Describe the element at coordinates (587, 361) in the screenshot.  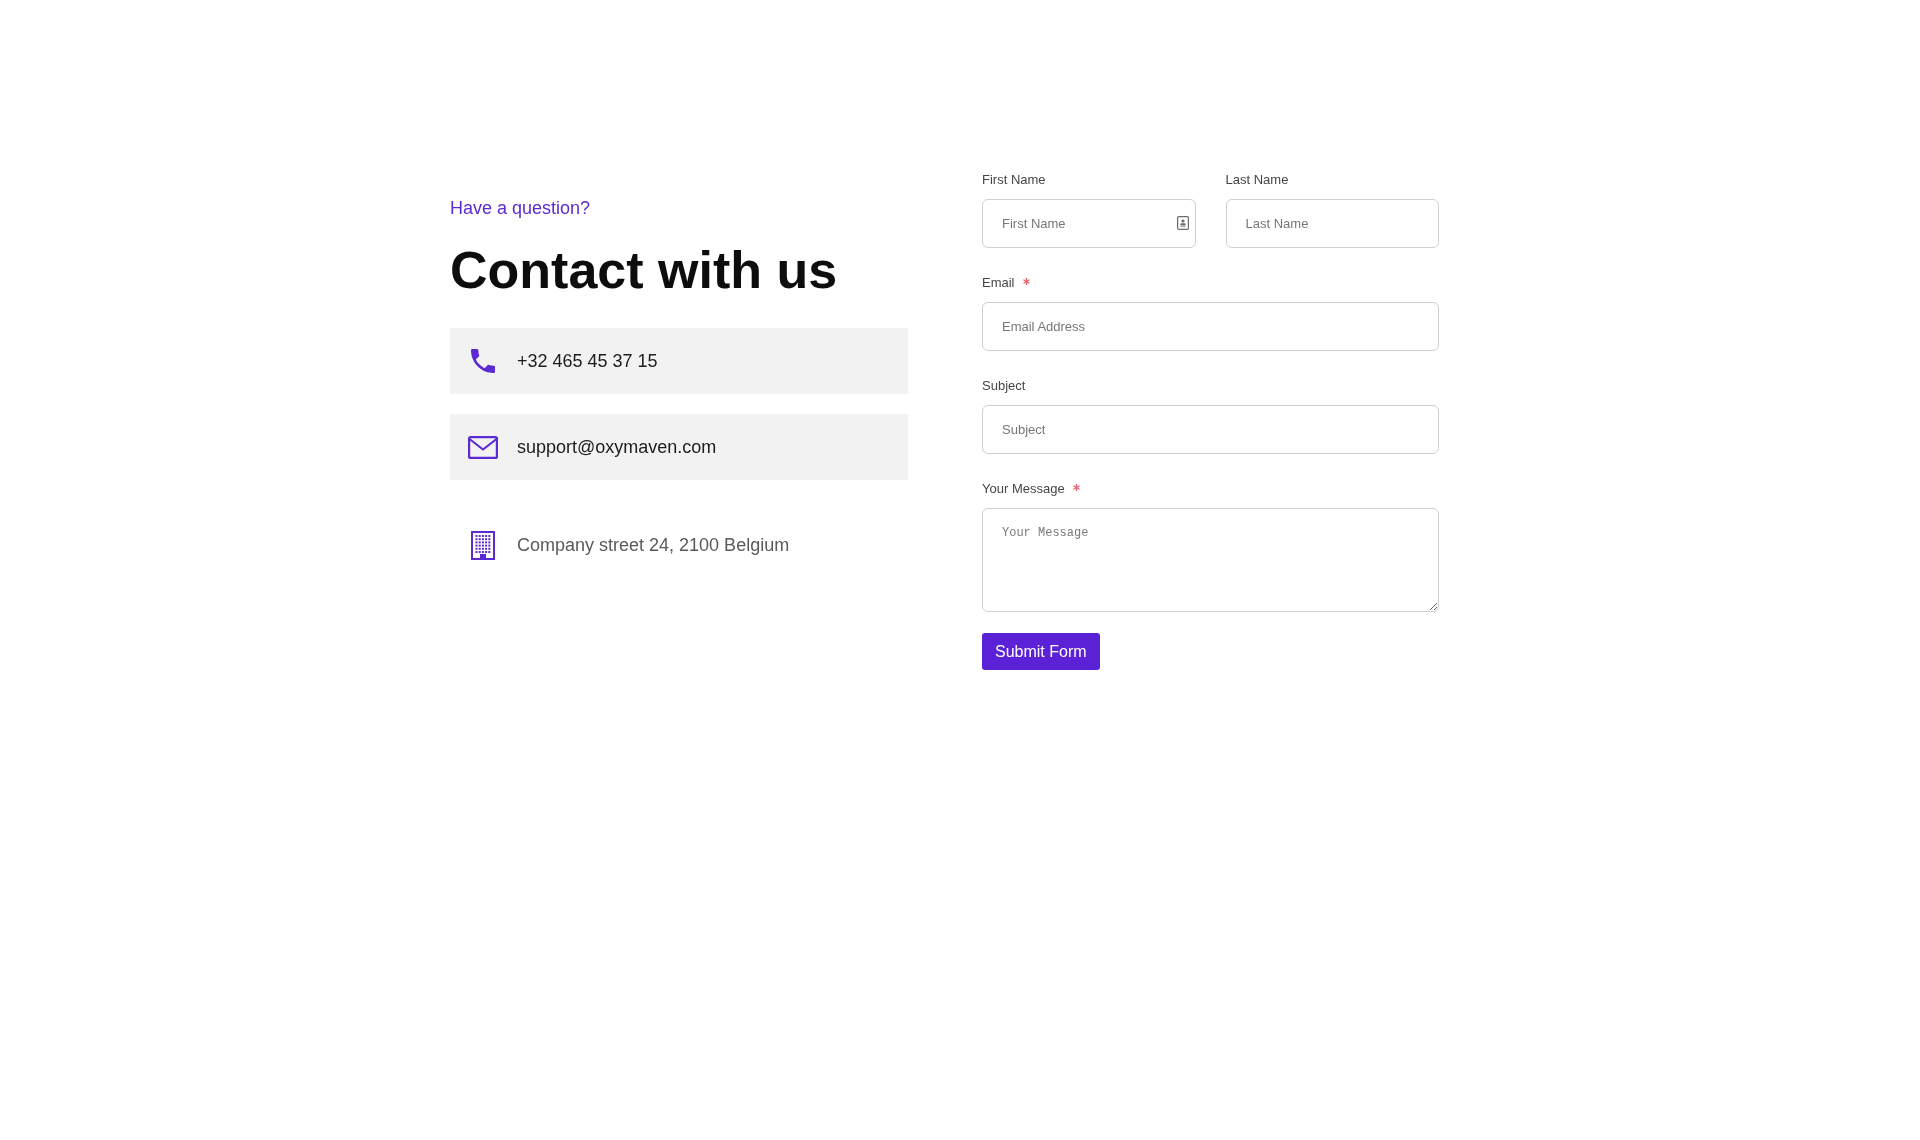
I see `phone-number: +32 465 45 37 15` at that location.